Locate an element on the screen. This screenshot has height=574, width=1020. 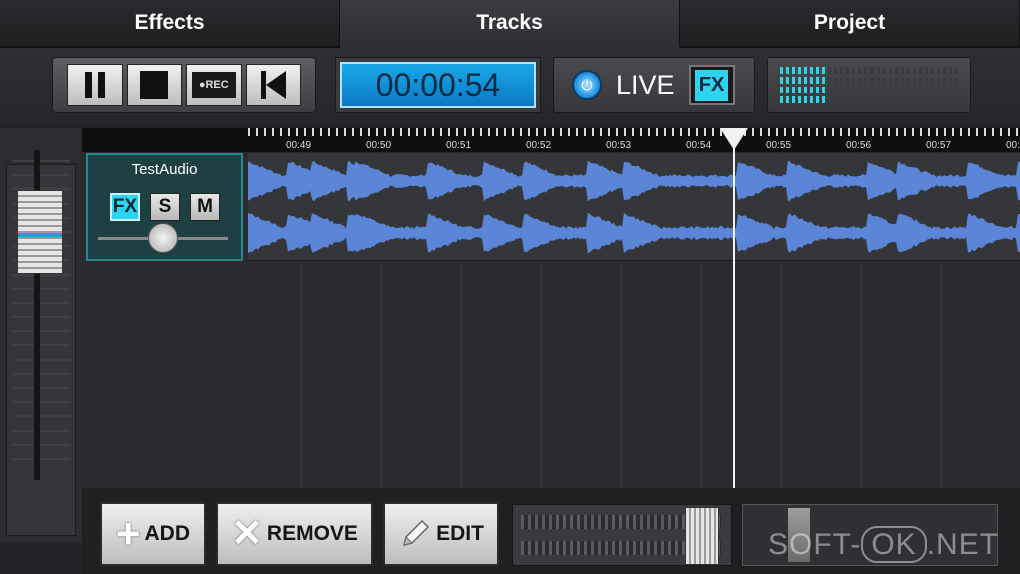
tab-bar: Effects Tracks Project is located at coordinates (510, 24).